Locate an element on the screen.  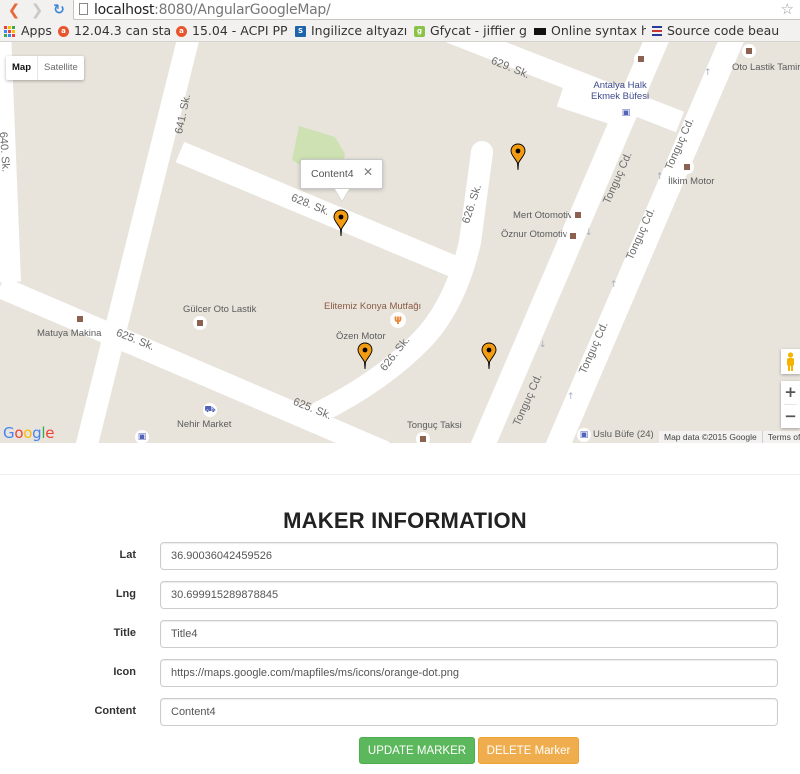
forward-button: ❯ is located at coordinates (37, 10).